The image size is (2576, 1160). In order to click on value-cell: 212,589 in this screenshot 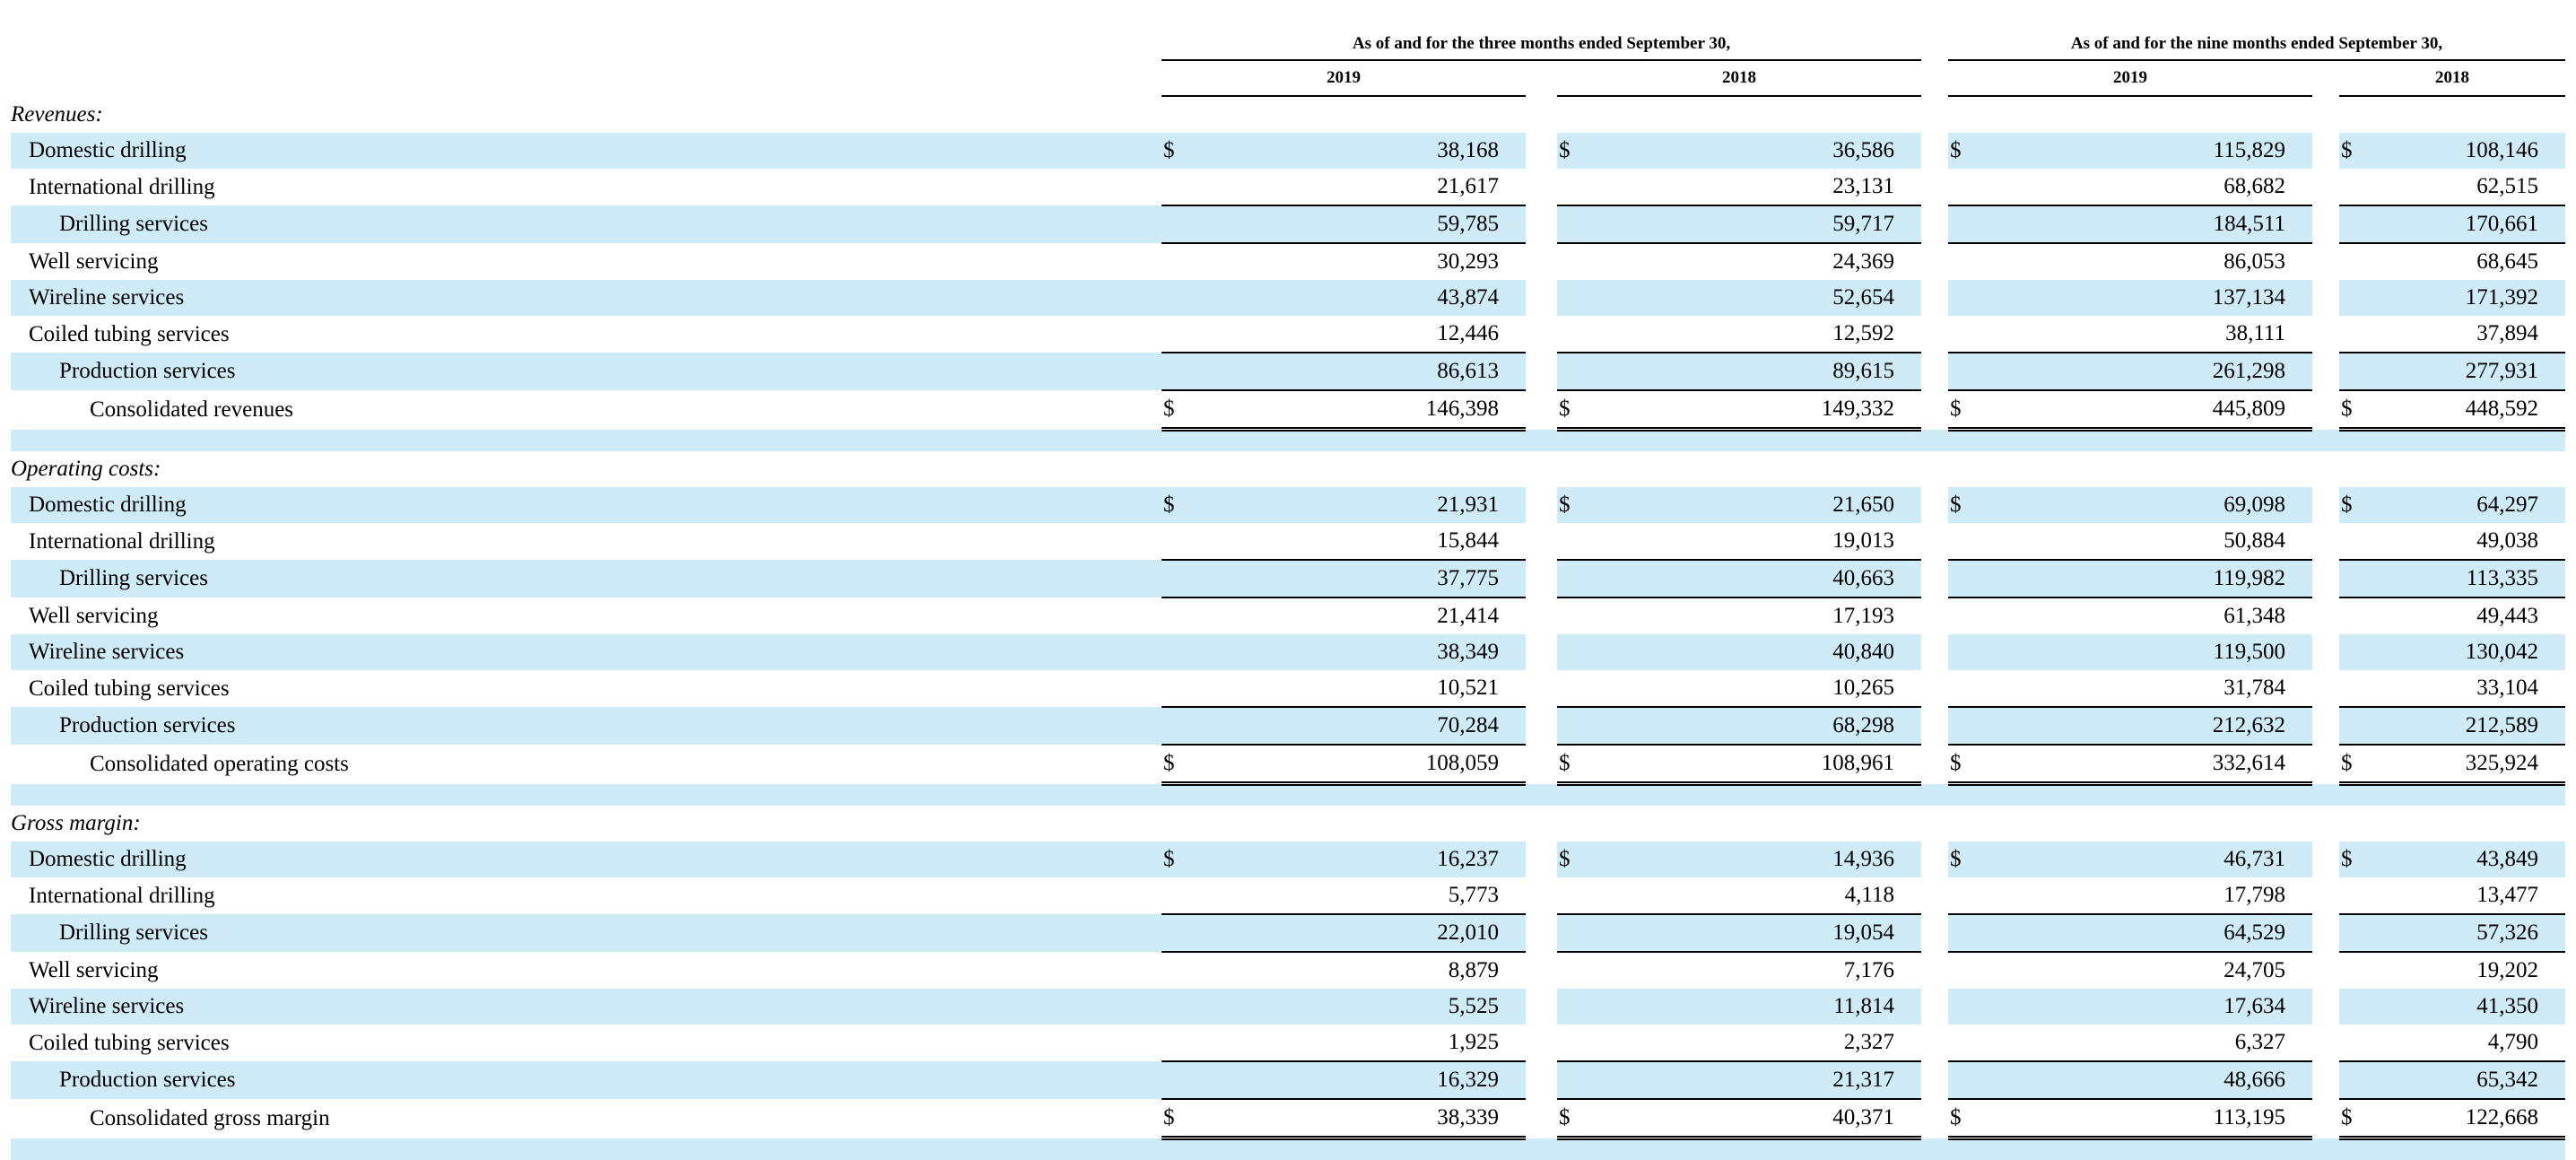, I will do `click(2470, 726)`.